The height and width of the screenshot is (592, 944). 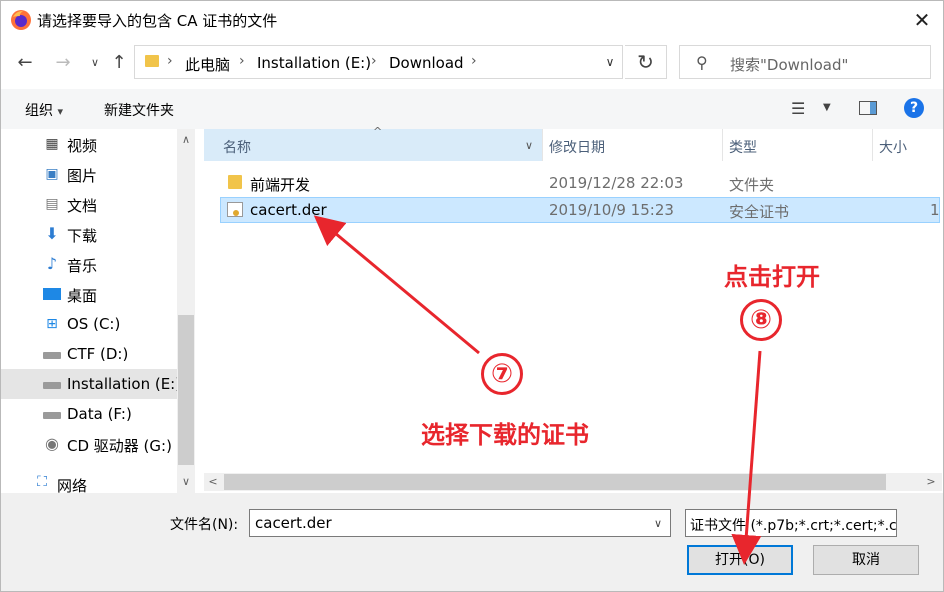 What do you see at coordinates (746, 457) in the screenshot?
I see `arrow-to-open-button` at bounding box center [746, 457].